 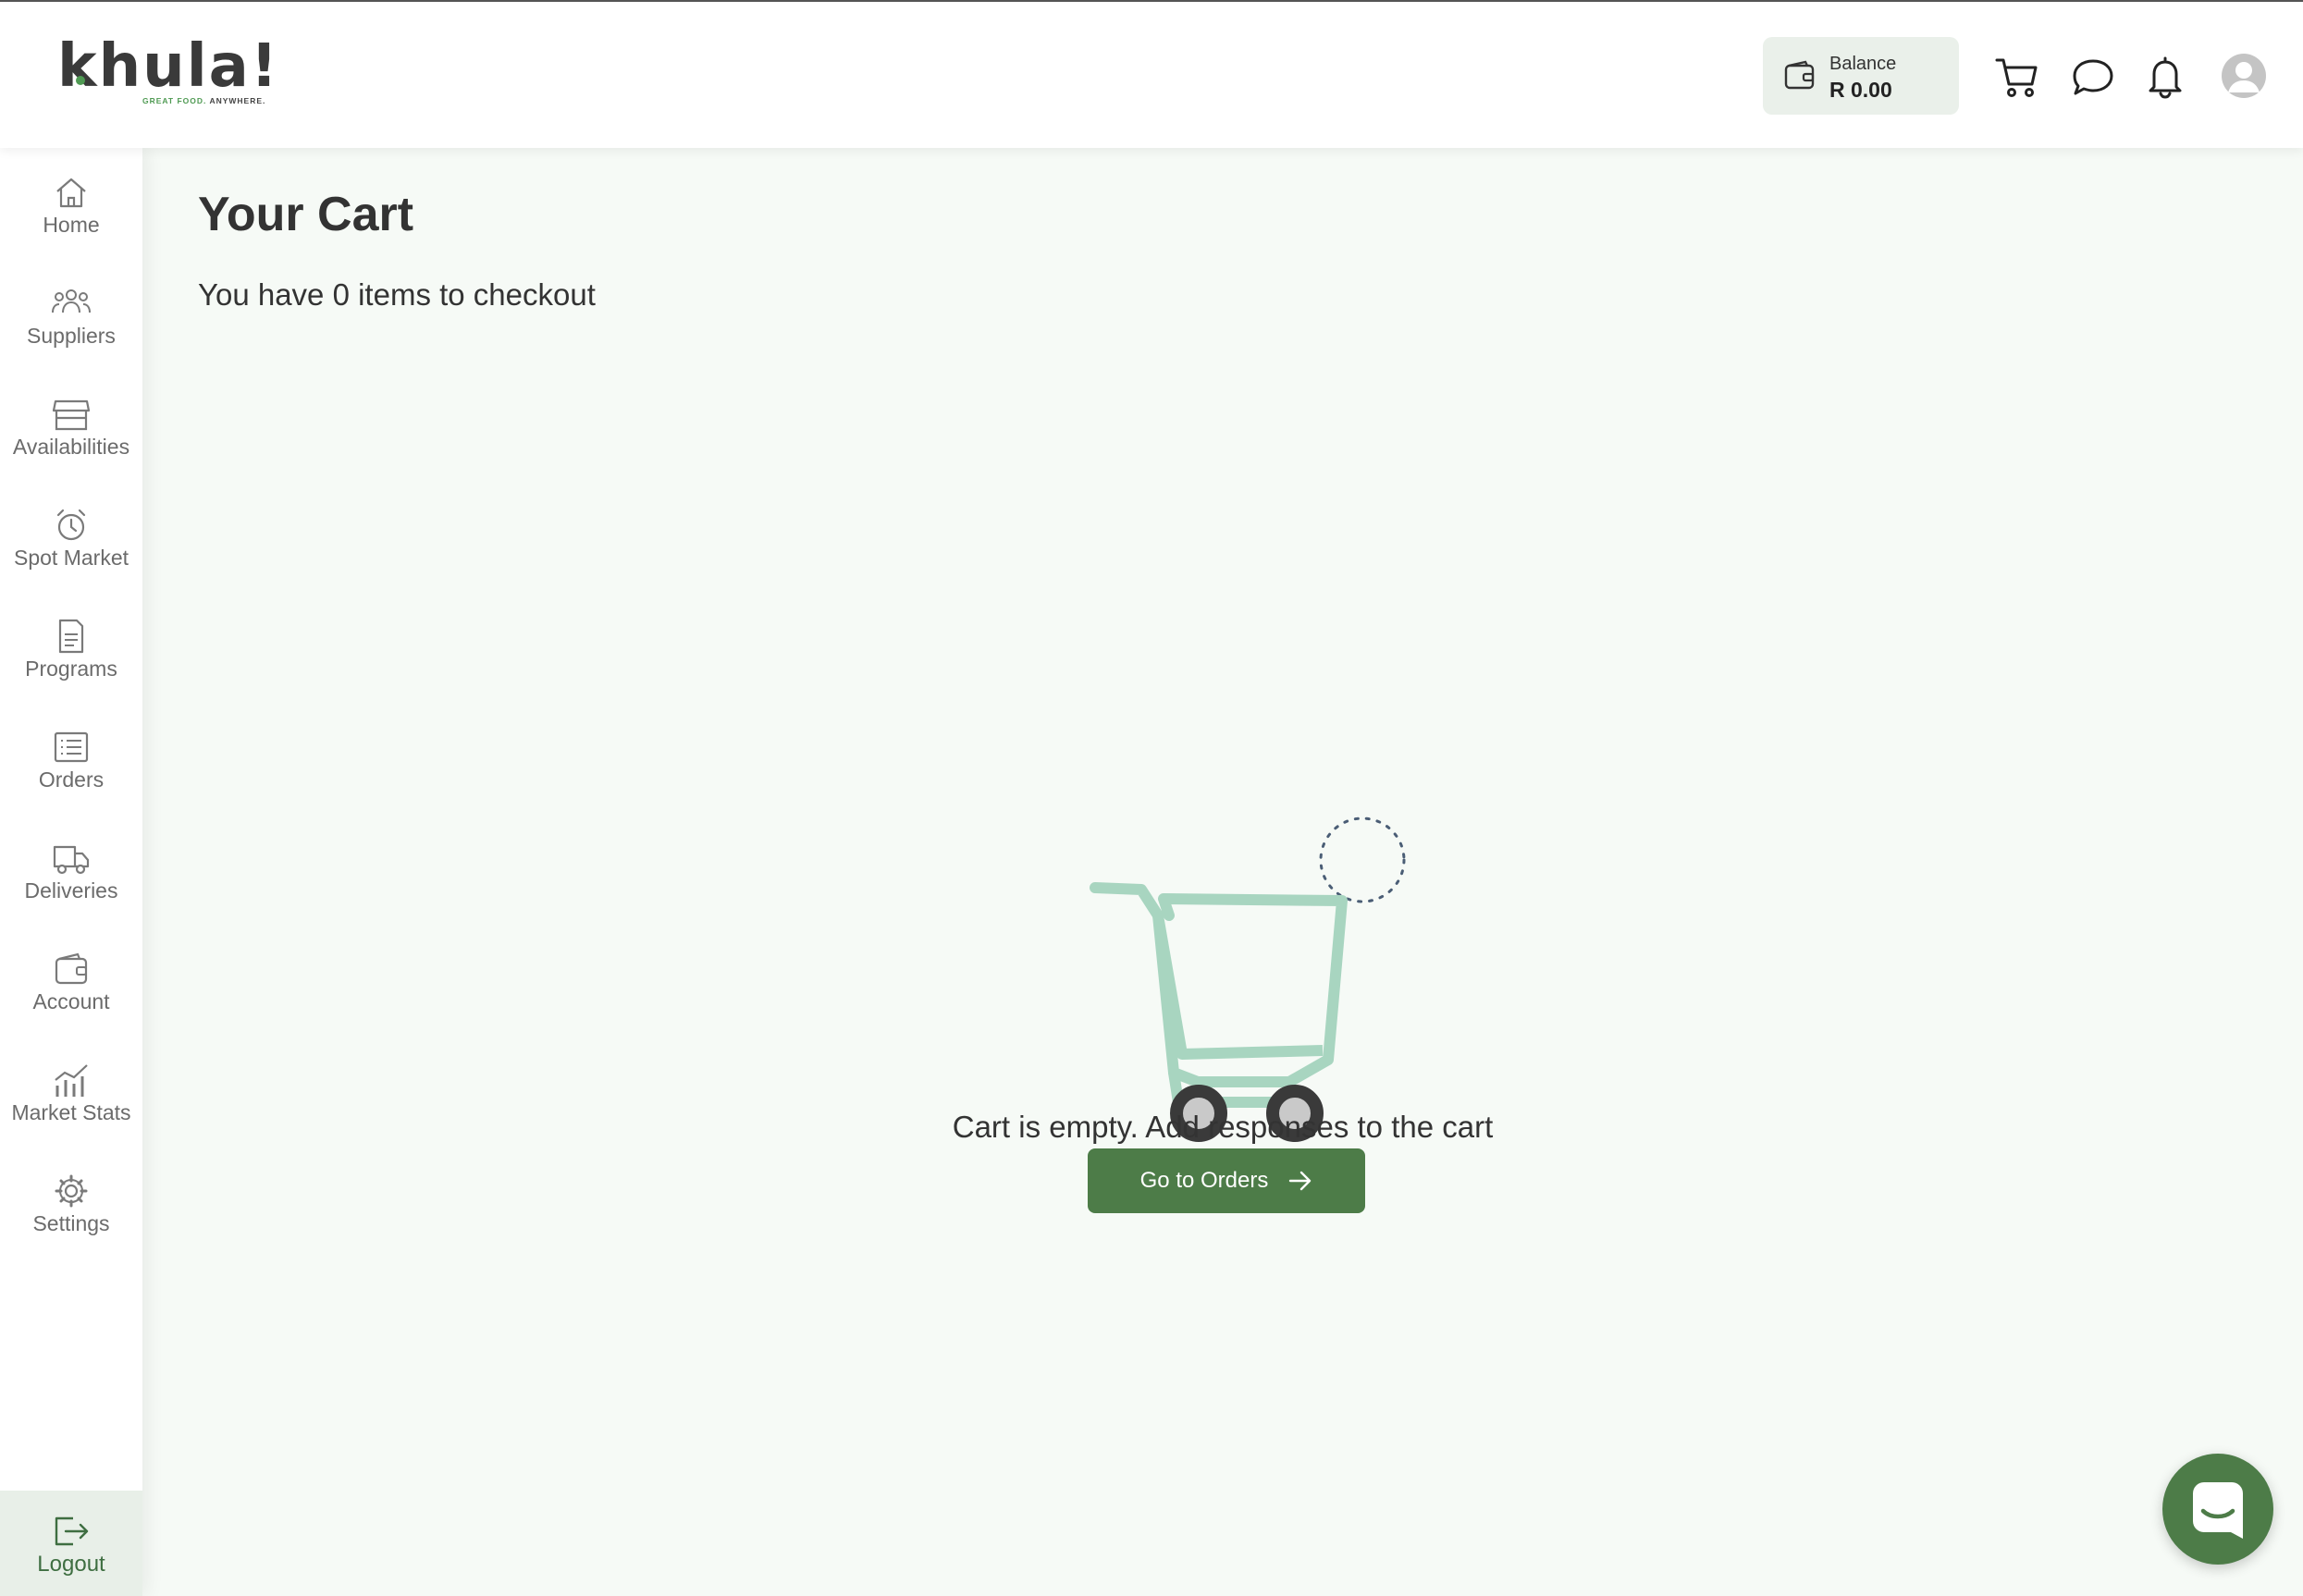 I want to click on go-to-orders-button: Go to Orders, so click(x=1226, y=1180).